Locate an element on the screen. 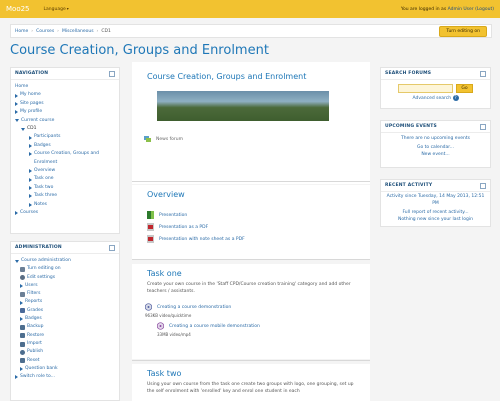  nav-task-two: Task two is located at coordinates (65, 188).